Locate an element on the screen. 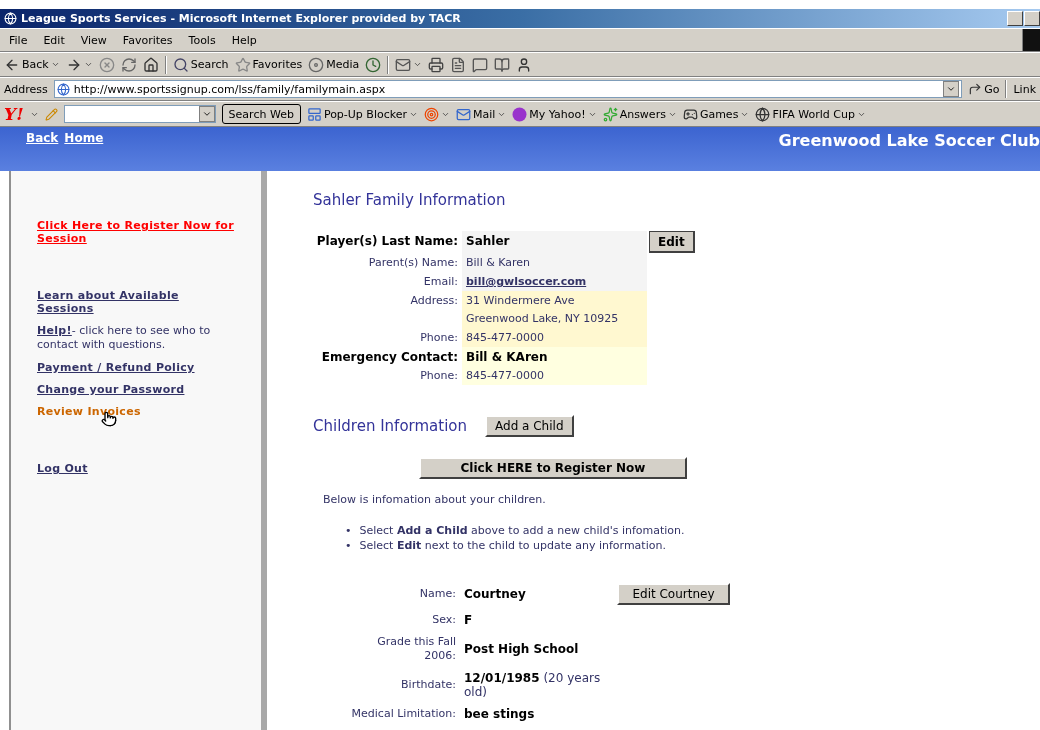  address-label: Address is located at coordinates (26, 89).